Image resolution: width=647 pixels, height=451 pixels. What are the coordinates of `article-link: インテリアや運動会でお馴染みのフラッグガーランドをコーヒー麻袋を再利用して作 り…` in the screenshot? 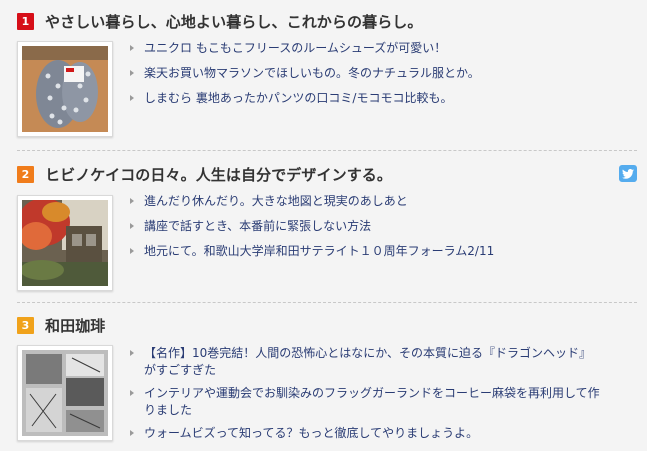 It's located at (372, 401).